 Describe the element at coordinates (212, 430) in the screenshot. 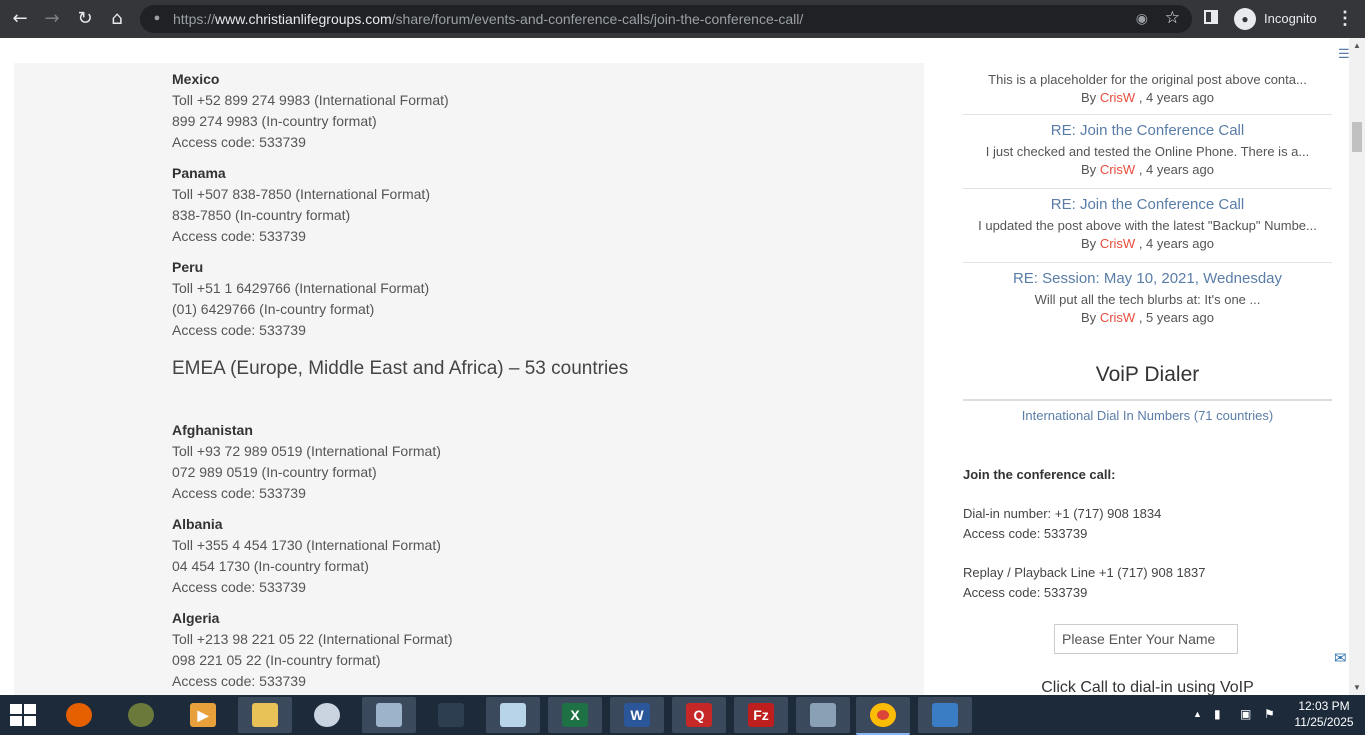

I see `country-name: Afghanistan` at that location.